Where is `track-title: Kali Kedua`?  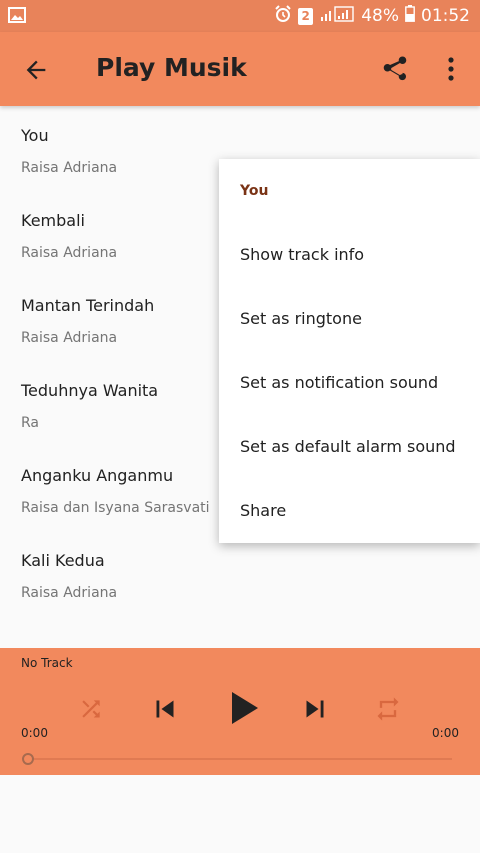
track-title: Kali Kedua is located at coordinates (63, 560).